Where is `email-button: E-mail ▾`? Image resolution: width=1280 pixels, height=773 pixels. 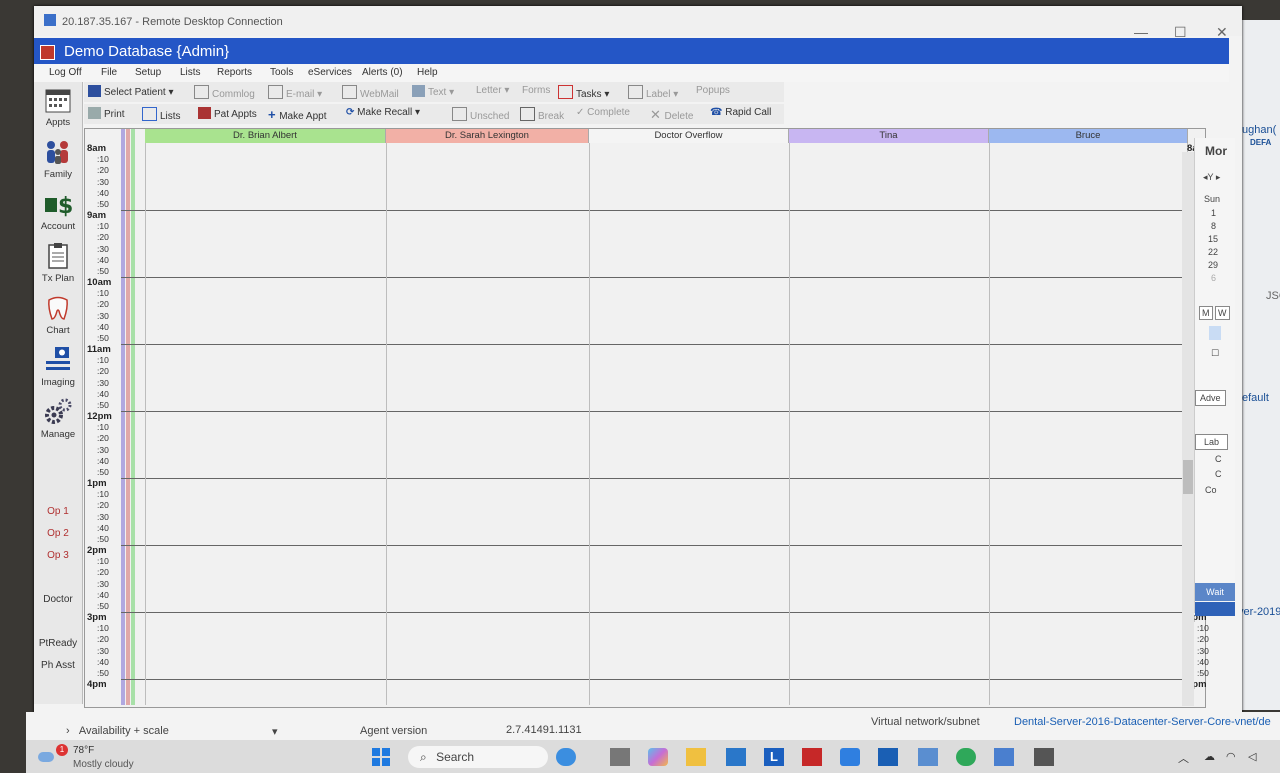 email-button: E-mail ▾ is located at coordinates (295, 92).